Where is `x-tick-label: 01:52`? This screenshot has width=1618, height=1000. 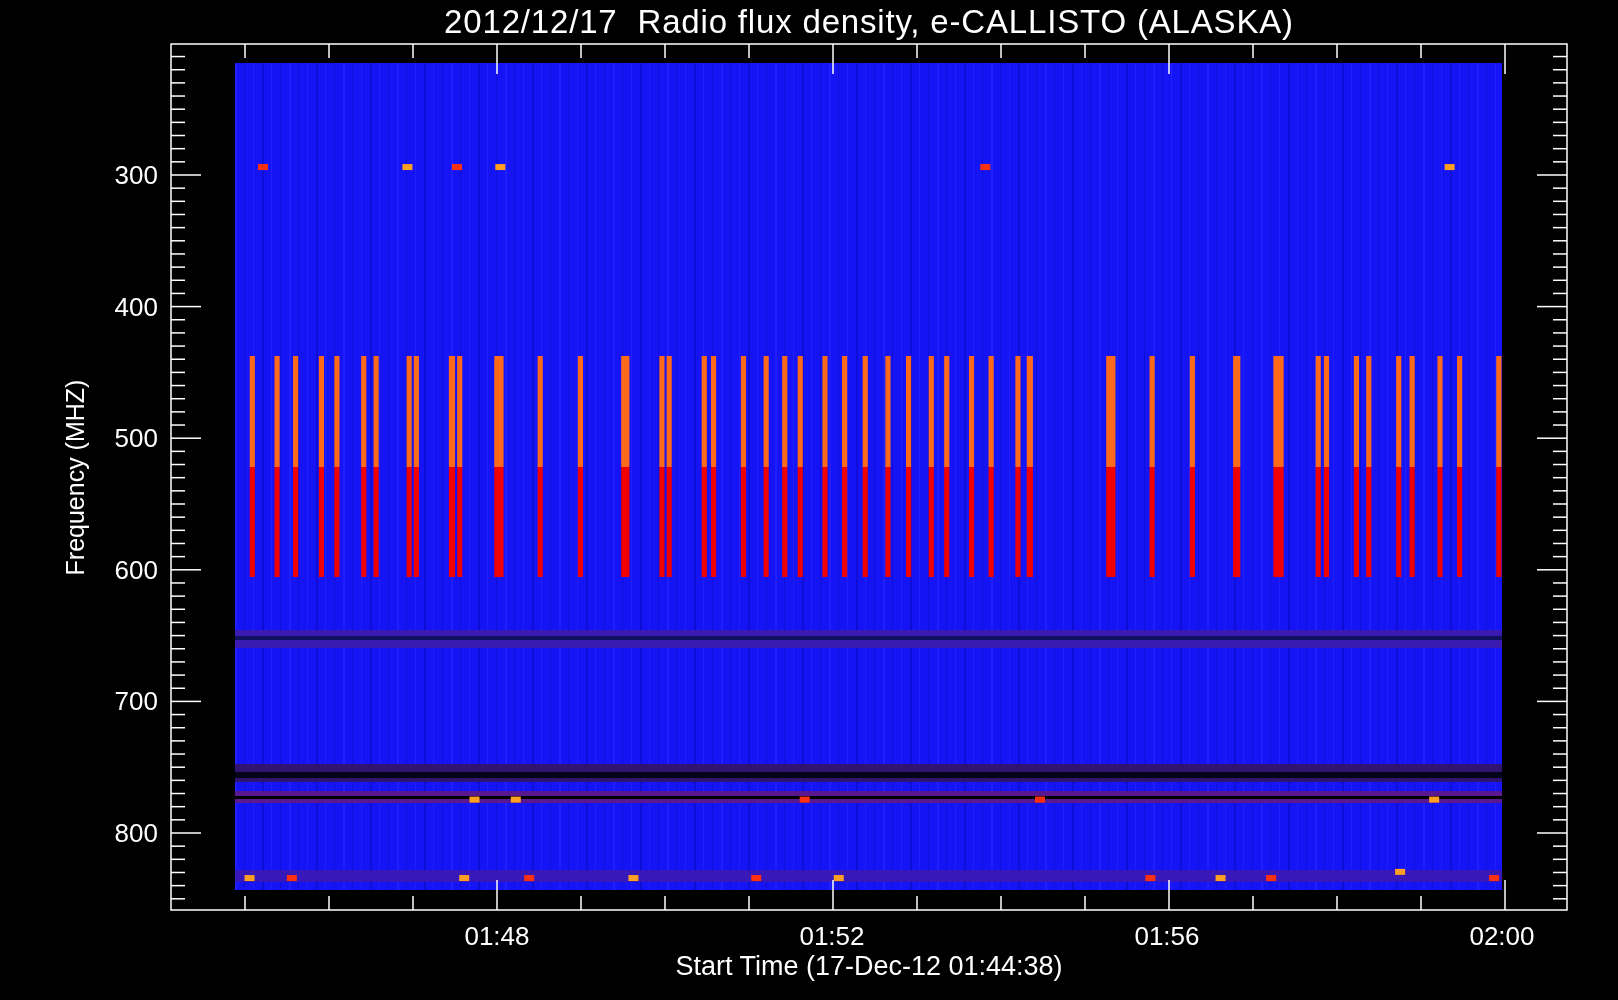 x-tick-label: 01:52 is located at coordinates (832, 936).